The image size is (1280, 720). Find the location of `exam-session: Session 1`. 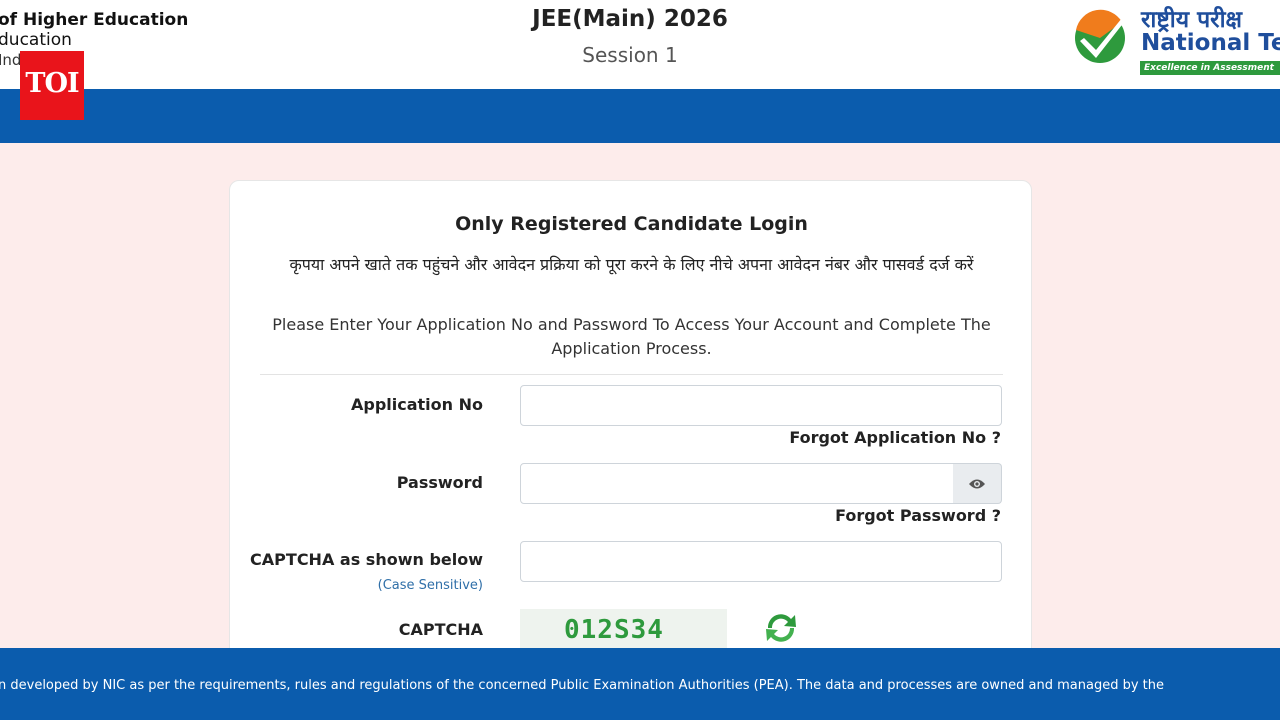

exam-session: Session 1 is located at coordinates (630, 55).